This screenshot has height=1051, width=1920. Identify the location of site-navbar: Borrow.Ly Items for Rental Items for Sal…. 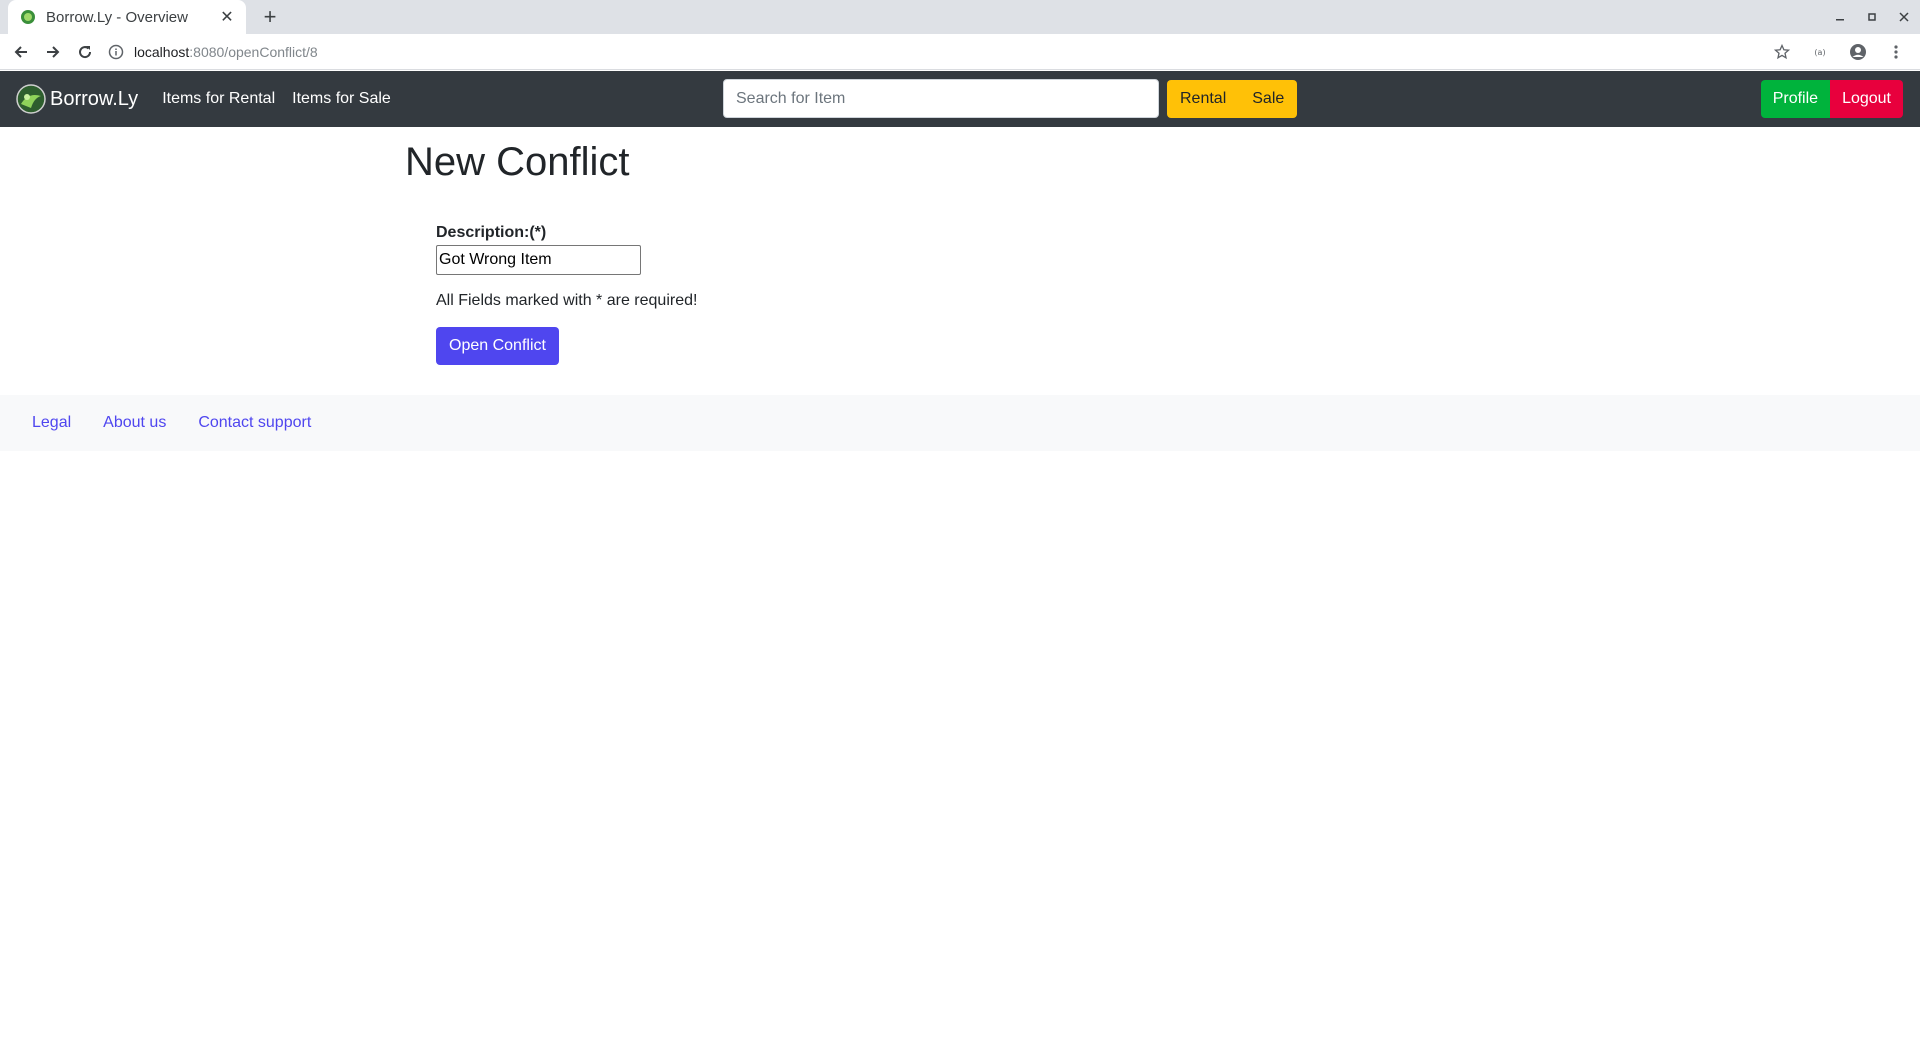
(960, 99).